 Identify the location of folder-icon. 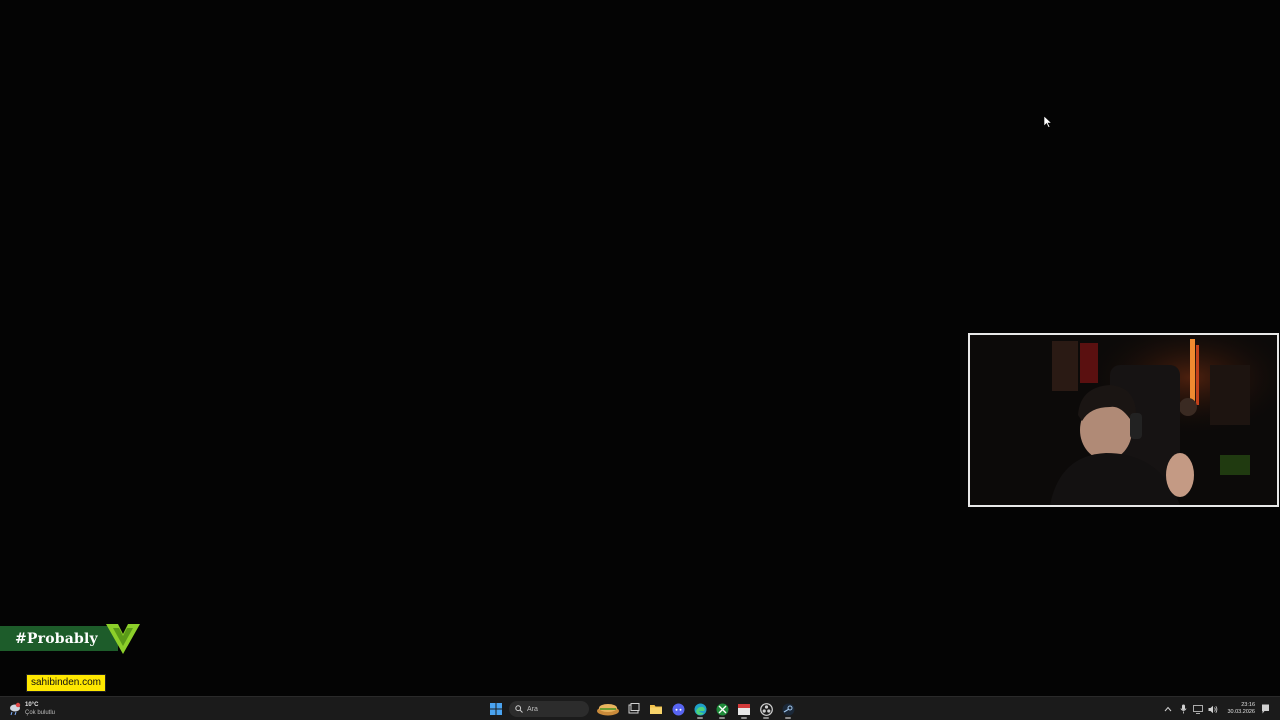
(656, 709).